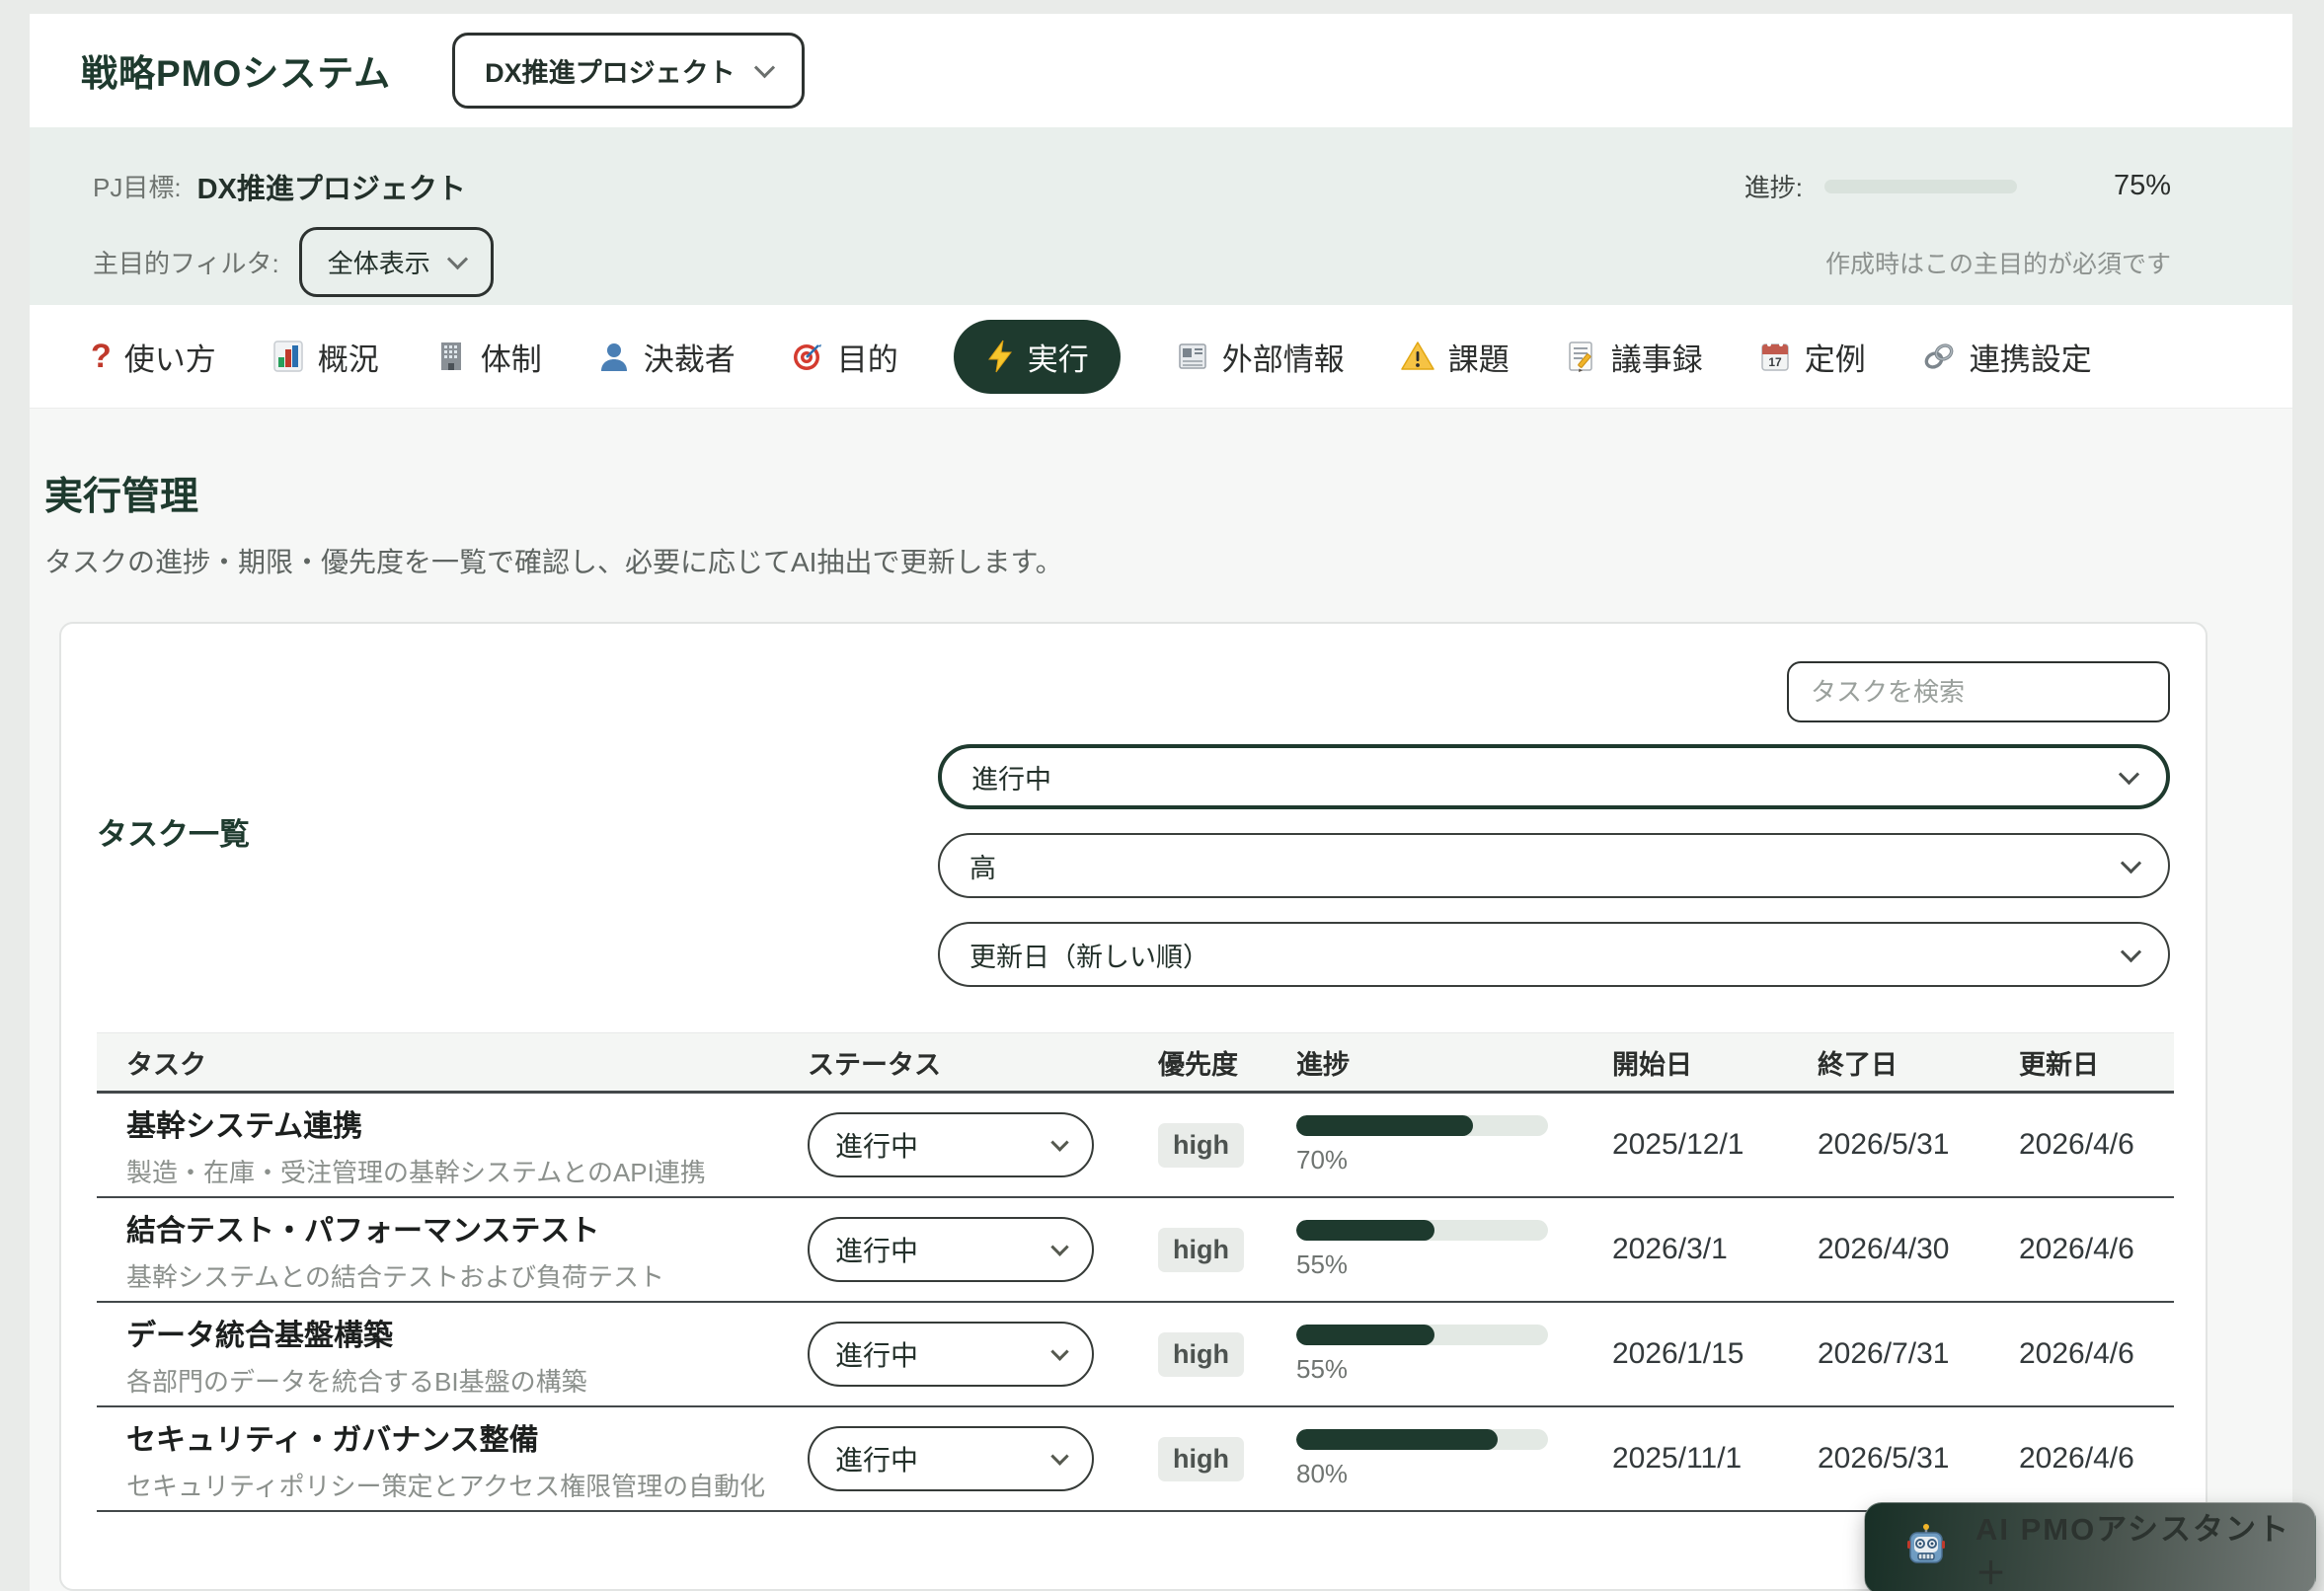 This screenshot has height=1591, width=2324. I want to click on task-progress-percent: 80%, so click(1322, 1473).